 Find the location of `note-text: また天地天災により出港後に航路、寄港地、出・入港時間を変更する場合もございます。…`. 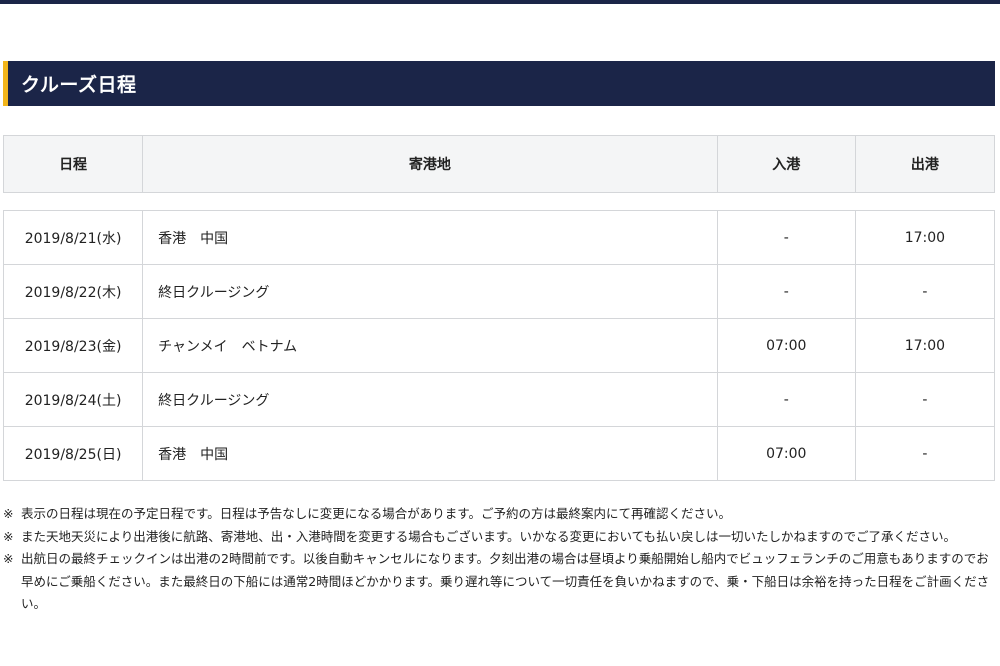

note-text: また天地天災により出港後に航路、寄港地、出・入港時間を変更する場合もございます。… is located at coordinates (489, 536).